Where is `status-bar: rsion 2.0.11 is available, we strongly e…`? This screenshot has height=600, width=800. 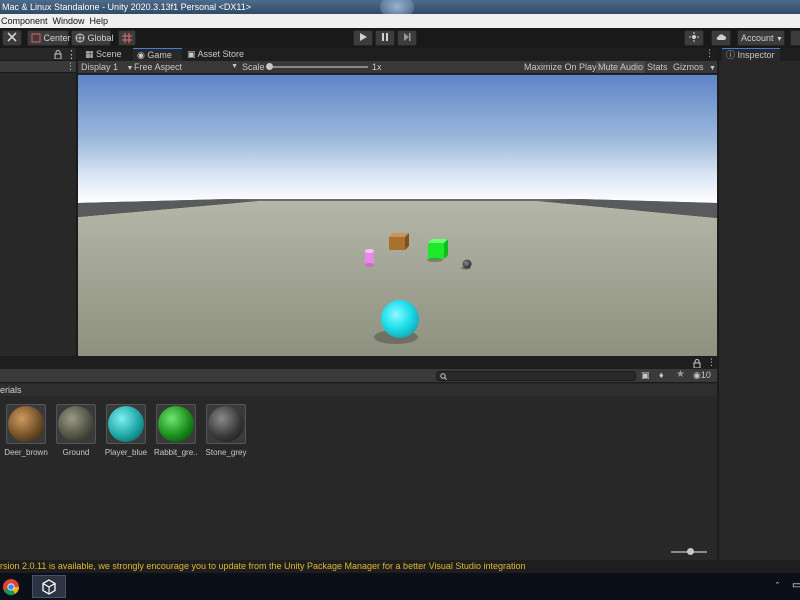 status-bar: rsion 2.0.11 is available, we strongly e… is located at coordinates (400, 566).